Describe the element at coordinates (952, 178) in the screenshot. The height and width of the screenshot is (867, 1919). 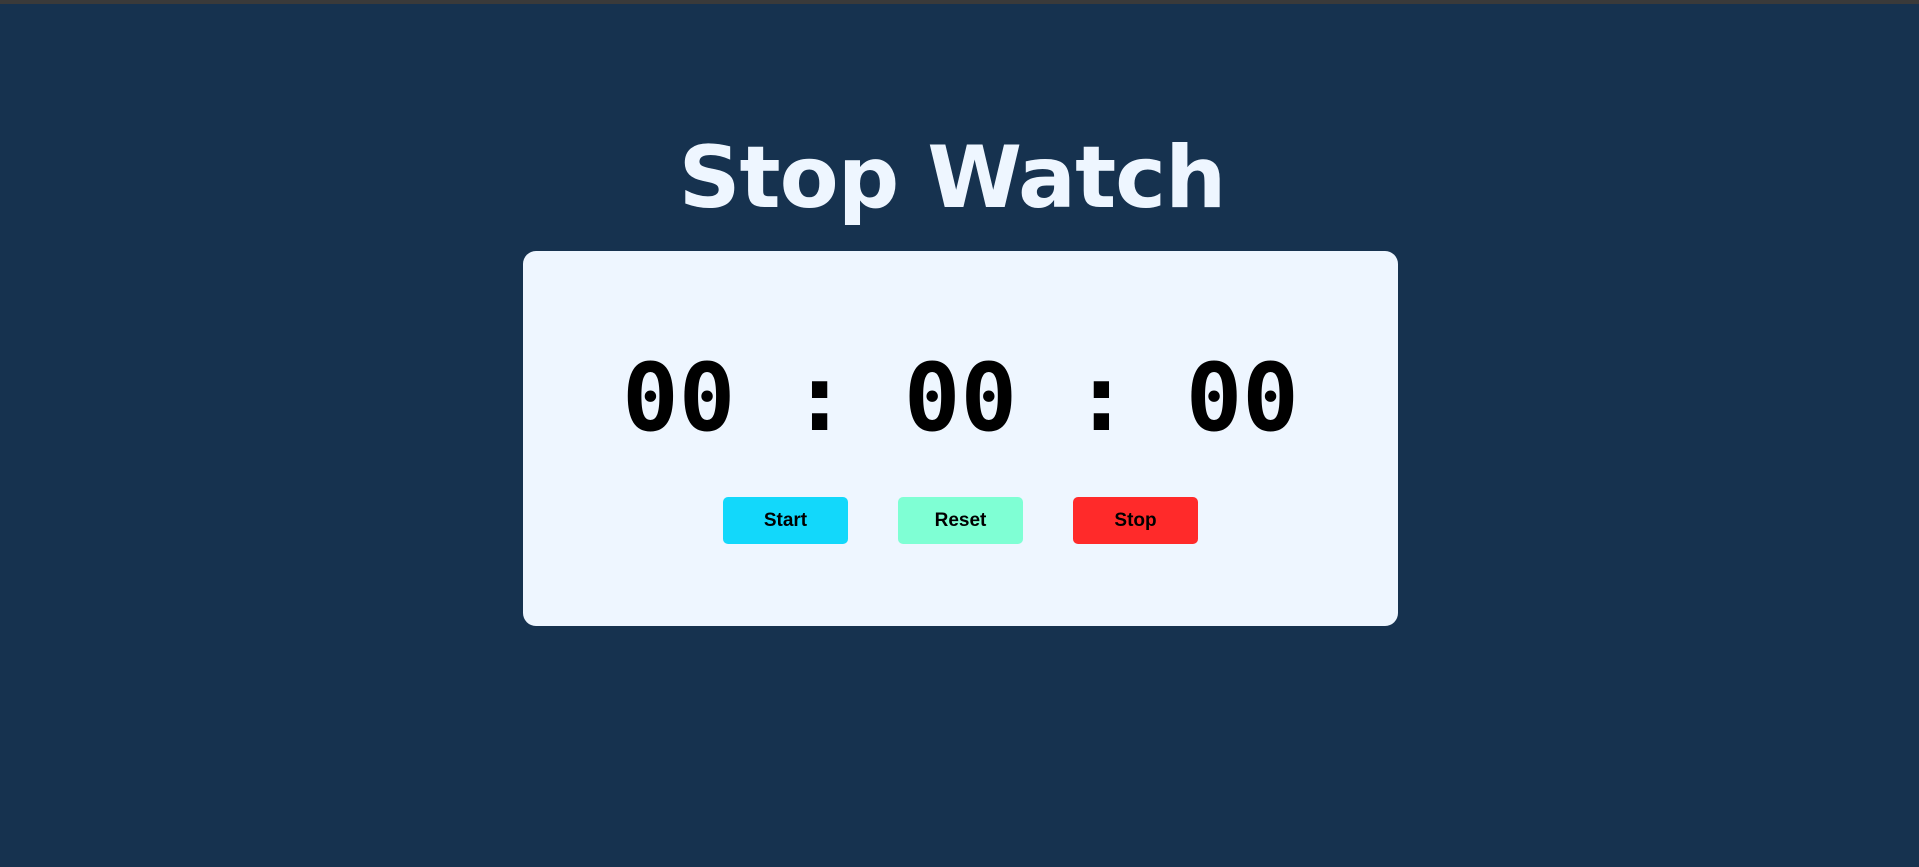
I see `page-title: Stop Watch` at that location.